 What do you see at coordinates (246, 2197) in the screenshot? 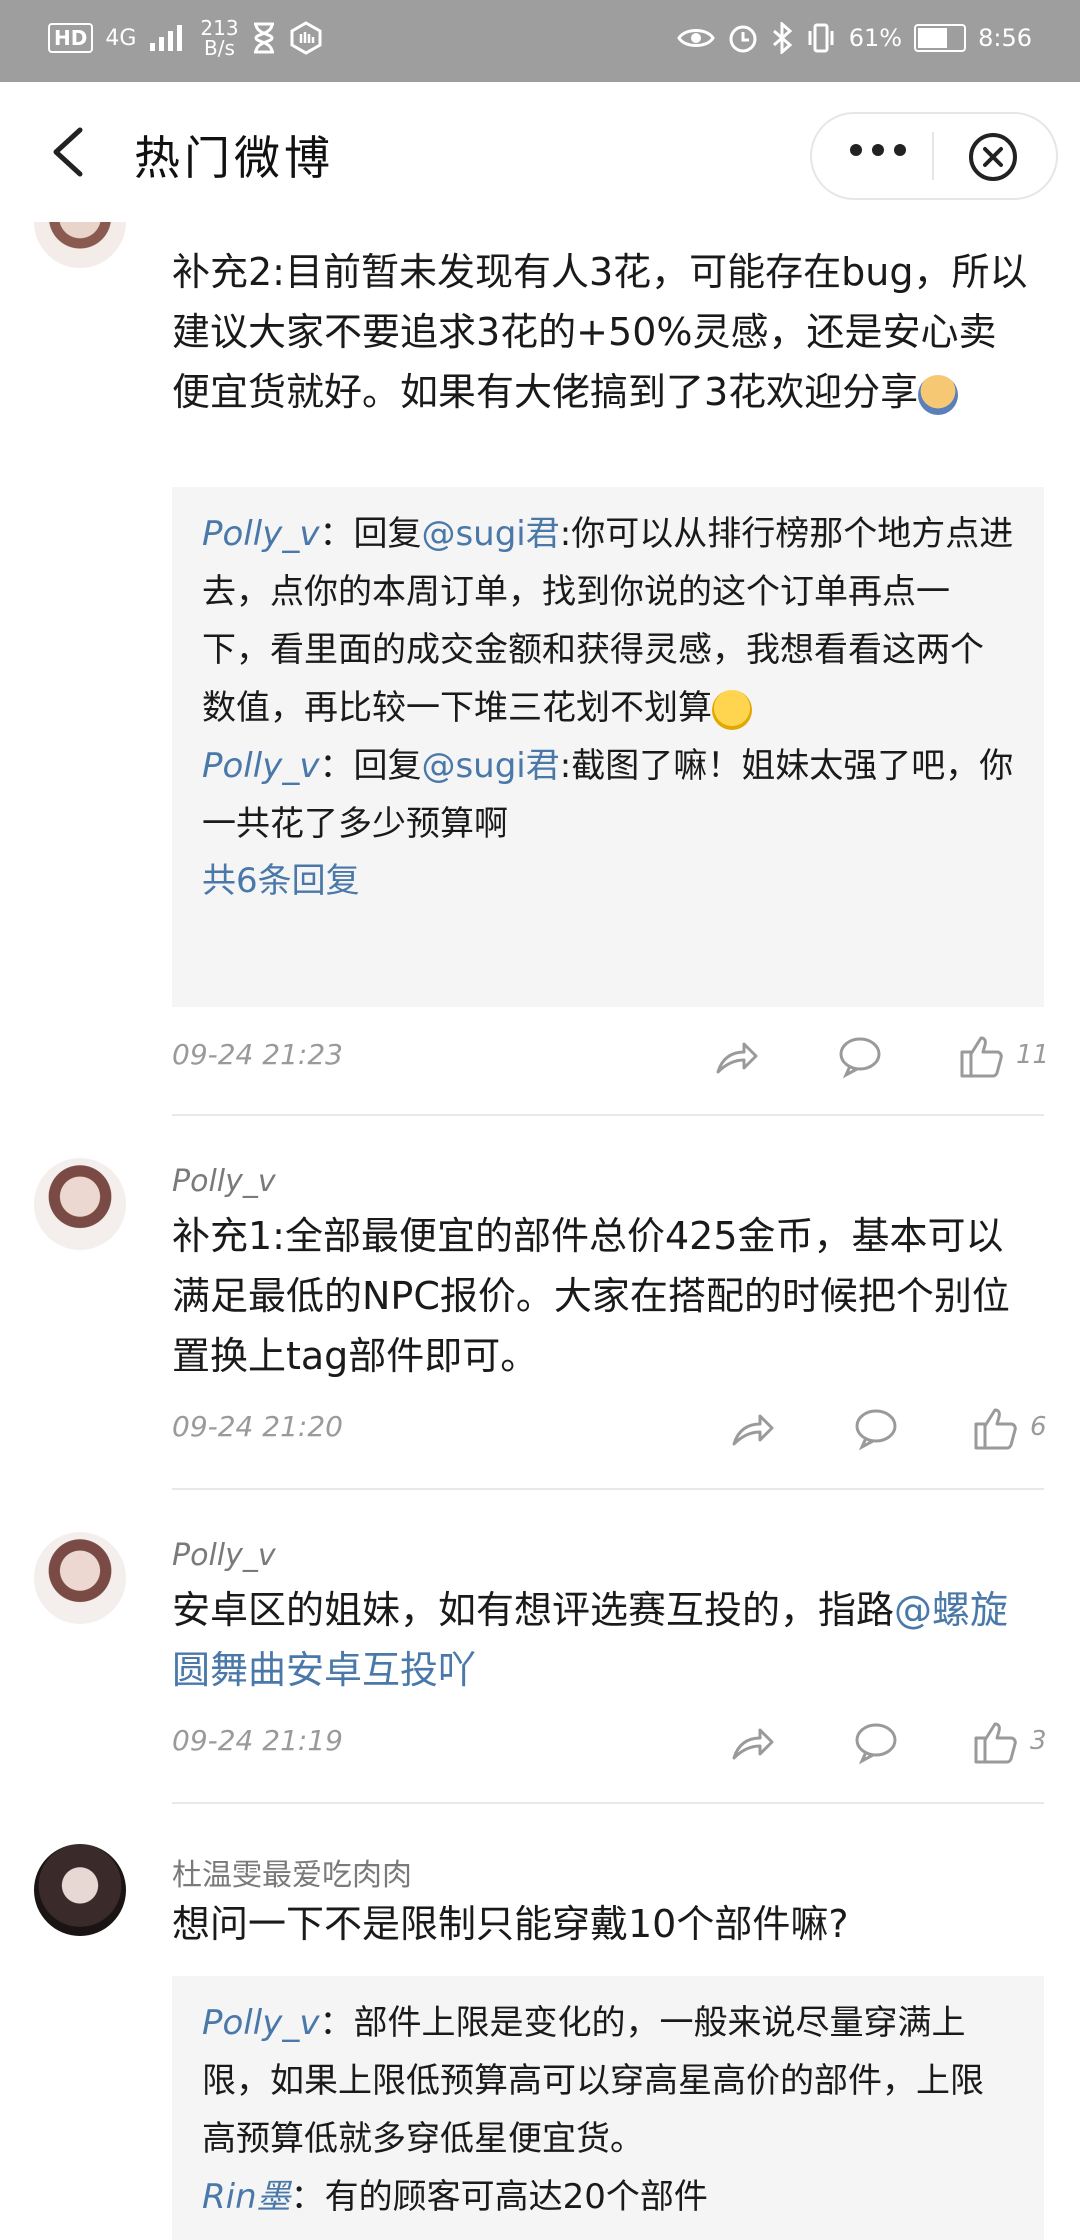
I see `reply-username: Rin墨` at bounding box center [246, 2197].